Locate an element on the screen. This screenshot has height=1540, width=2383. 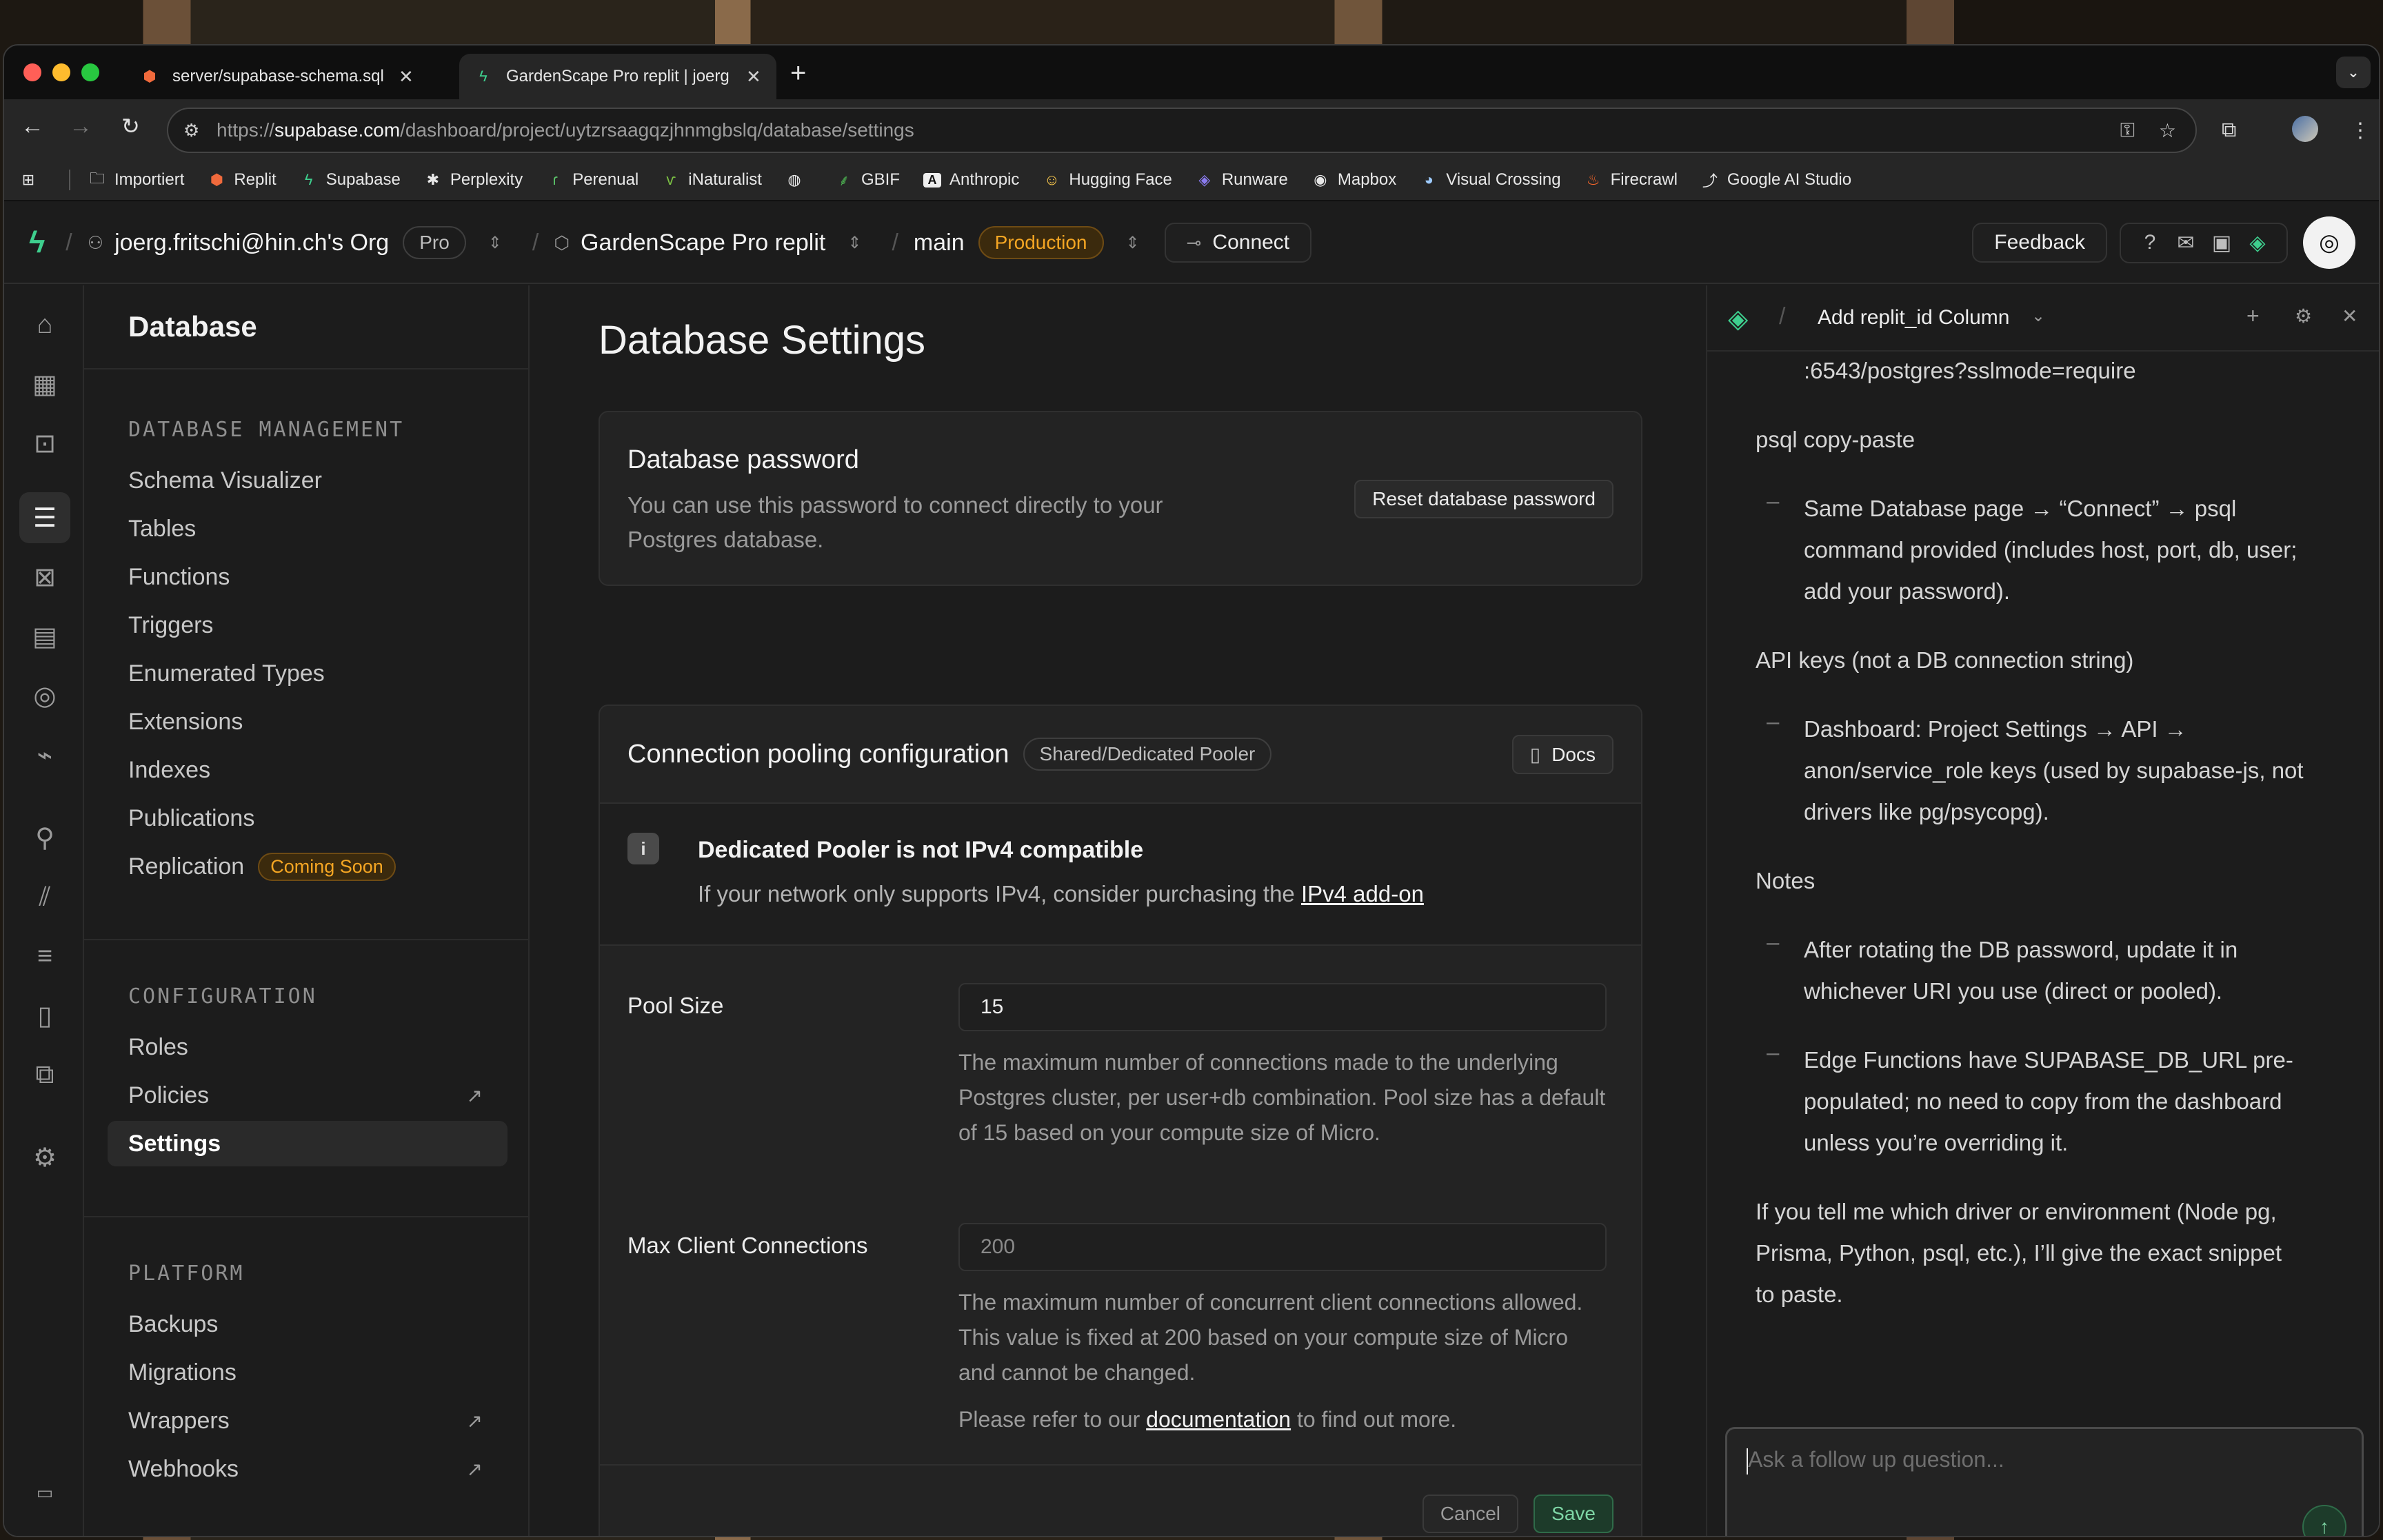
menu-item-indexes: Indexes is located at coordinates (307, 770).